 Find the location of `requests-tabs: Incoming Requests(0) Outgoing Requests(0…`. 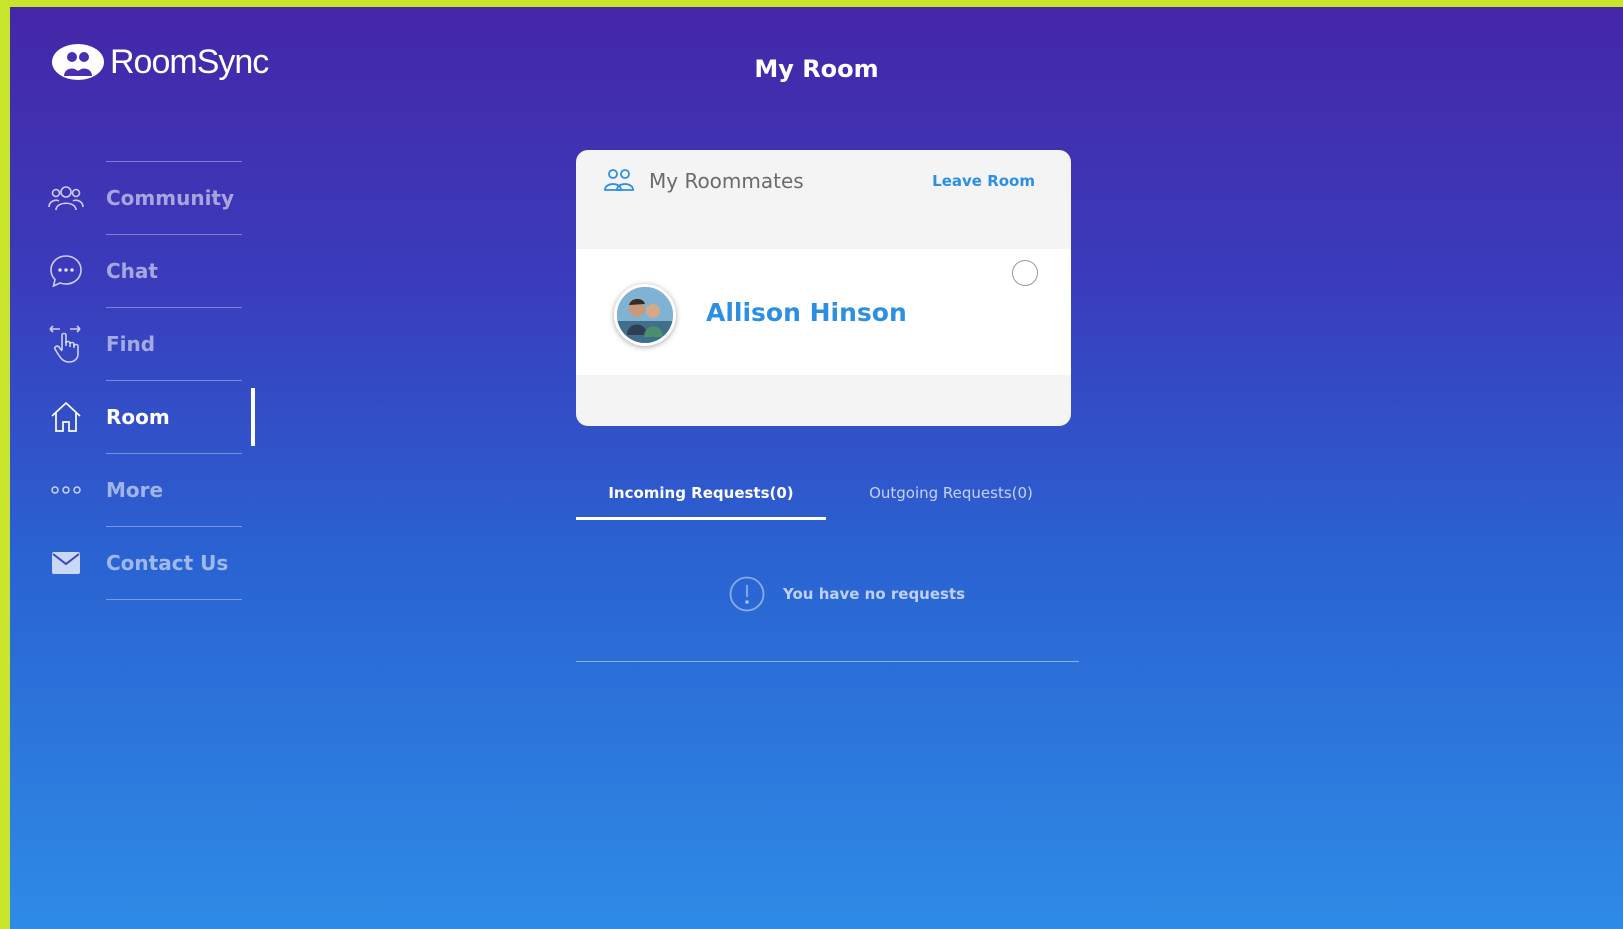

requests-tabs: Incoming Requests(0) Outgoing Requests(0… is located at coordinates (823, 497).